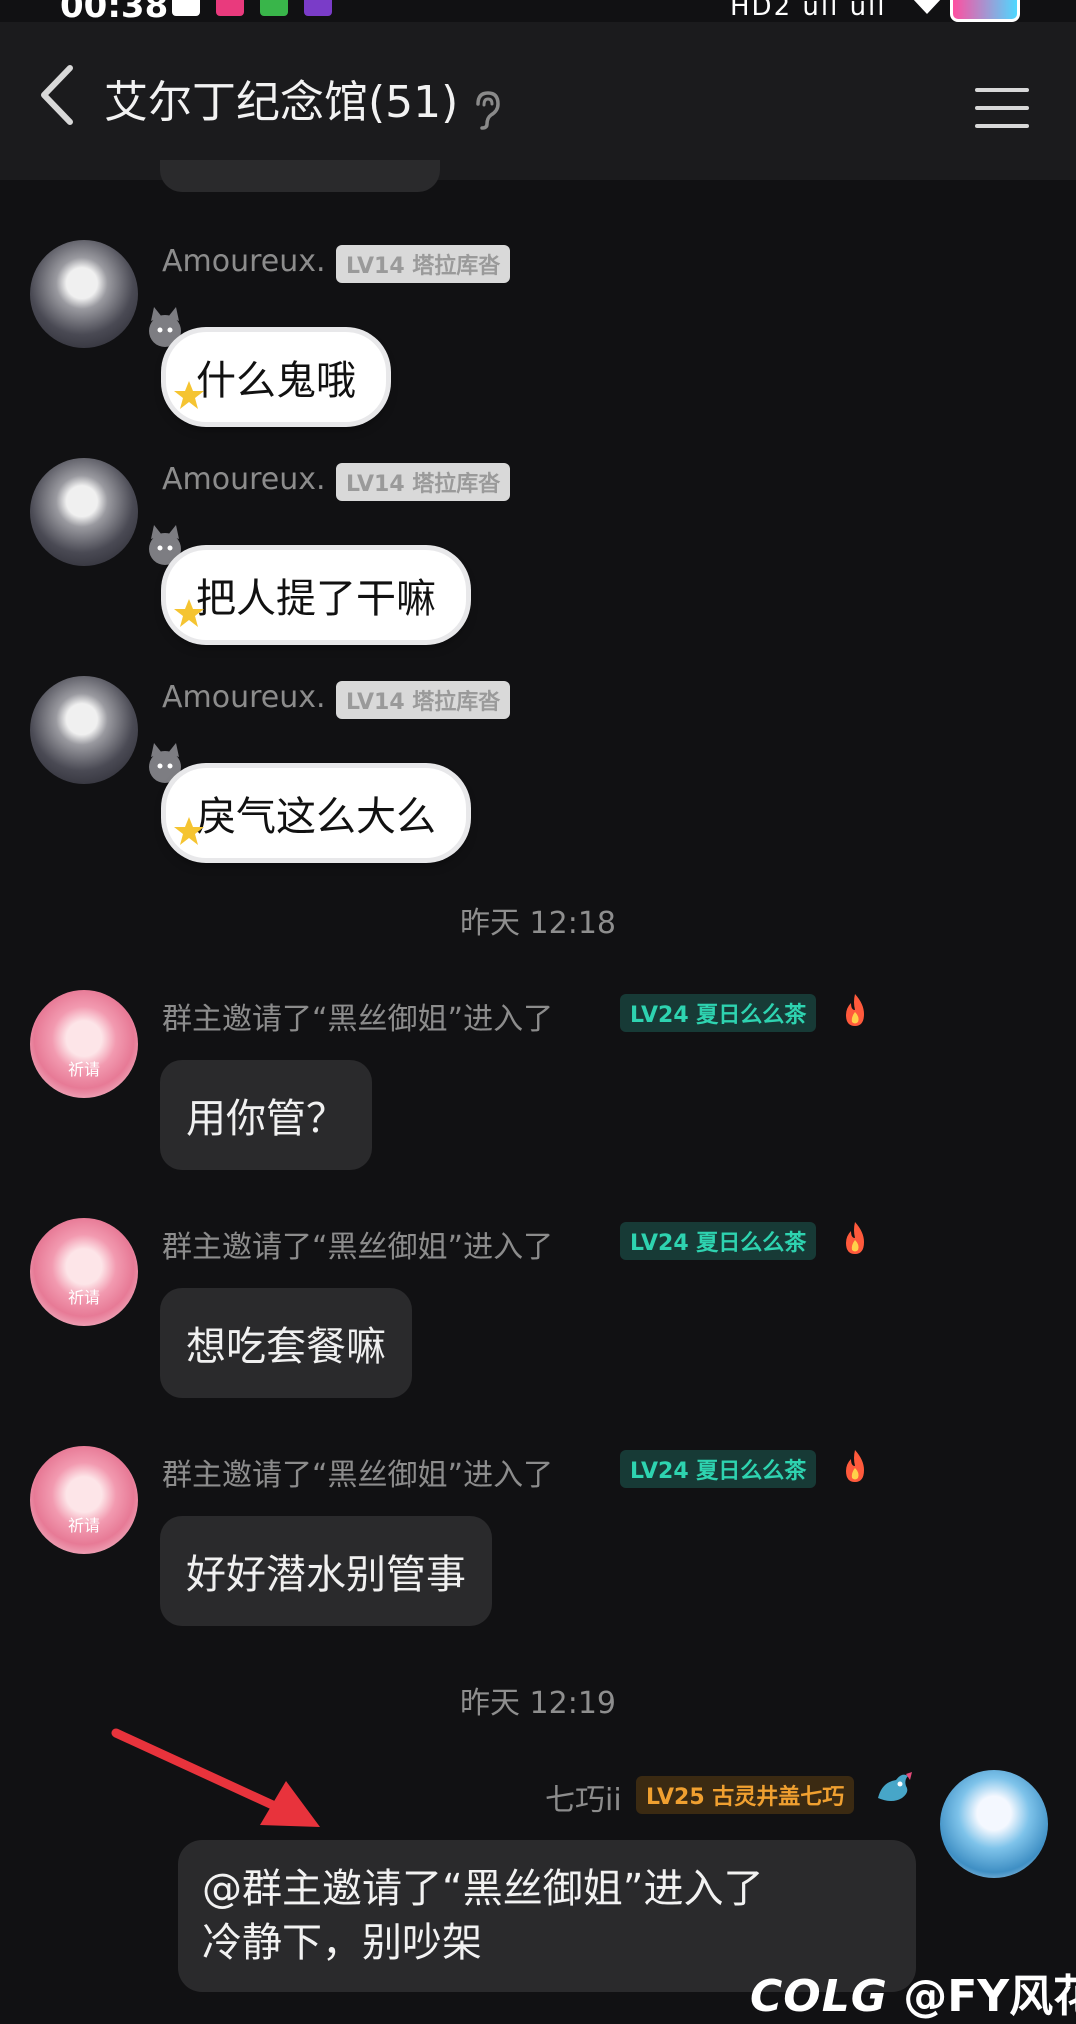 This screenshot has height=2024, width=1076. Describe the element at coordinates (895, 1786) in the screenshot. I see `dragon-icon` at that location.